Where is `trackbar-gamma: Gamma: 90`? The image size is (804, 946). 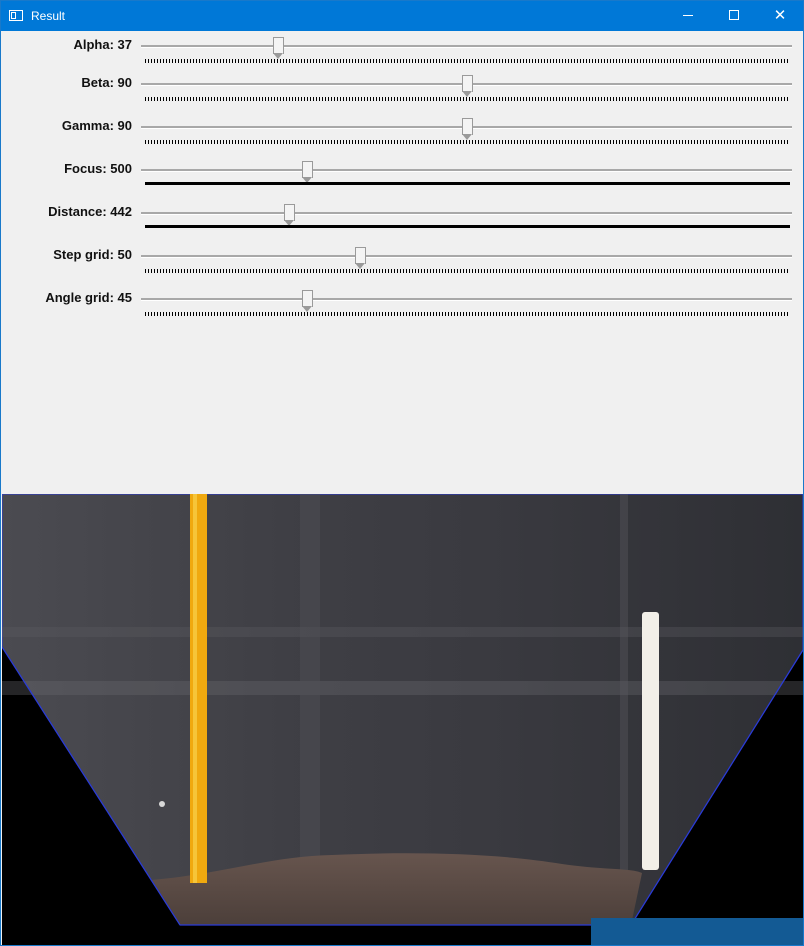 trackbar-gamma: Gamma: 90 is located at coordinates (402, 133).